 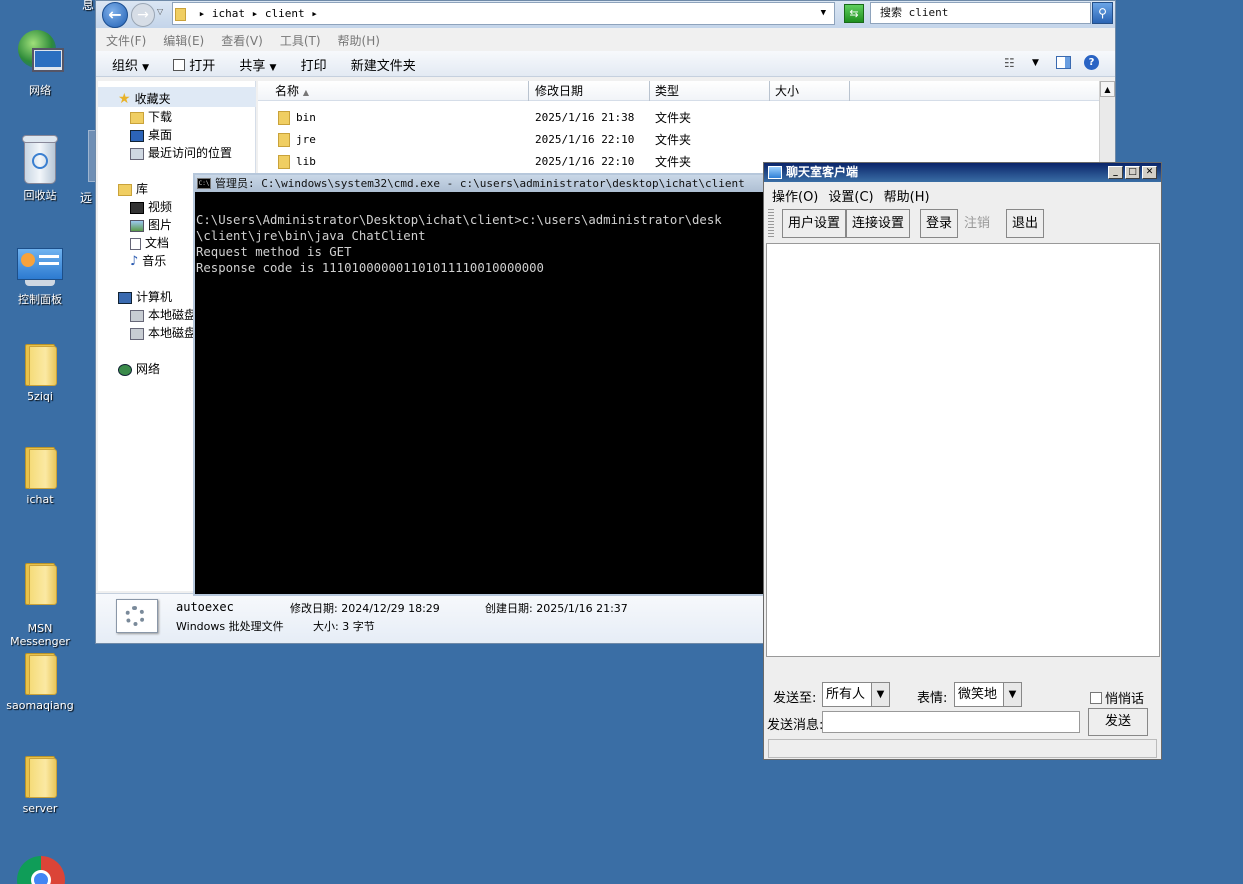 I want to click on column-header: 名称 ▲ 修改日期 类型 大小, so click(x=678, y=91).